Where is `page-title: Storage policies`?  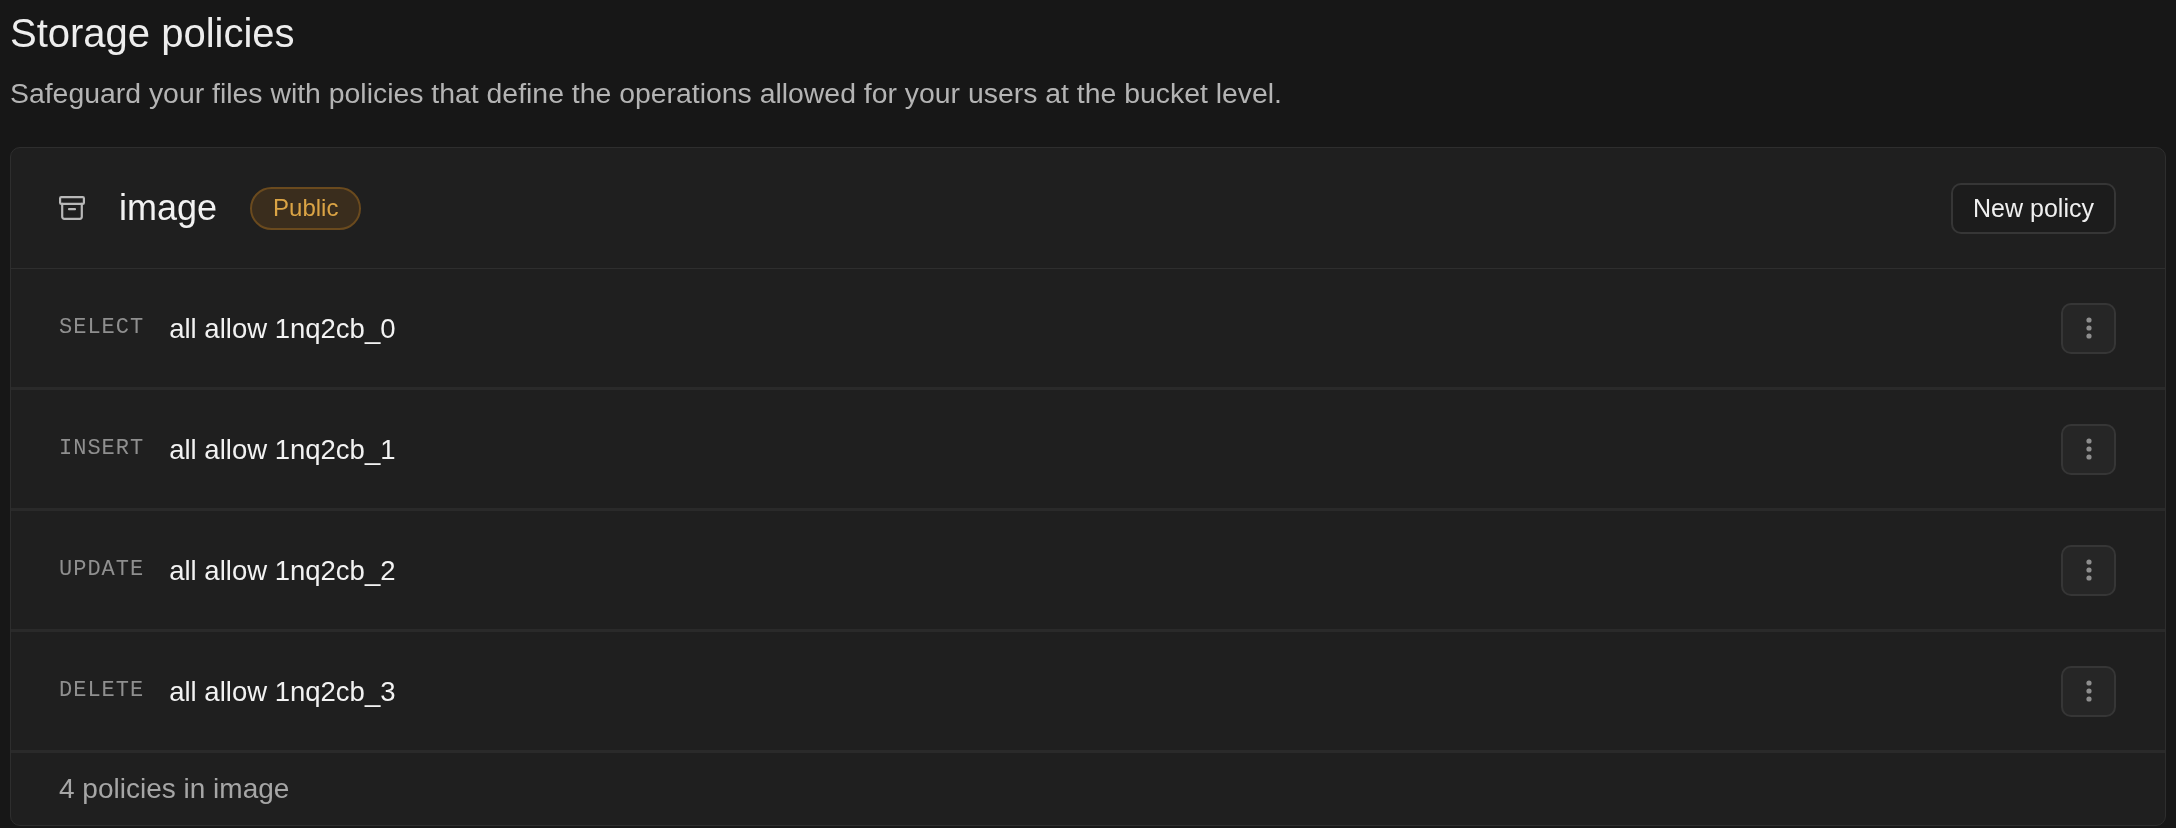 page-title: Storage policies is located at coordinates (152, 31).